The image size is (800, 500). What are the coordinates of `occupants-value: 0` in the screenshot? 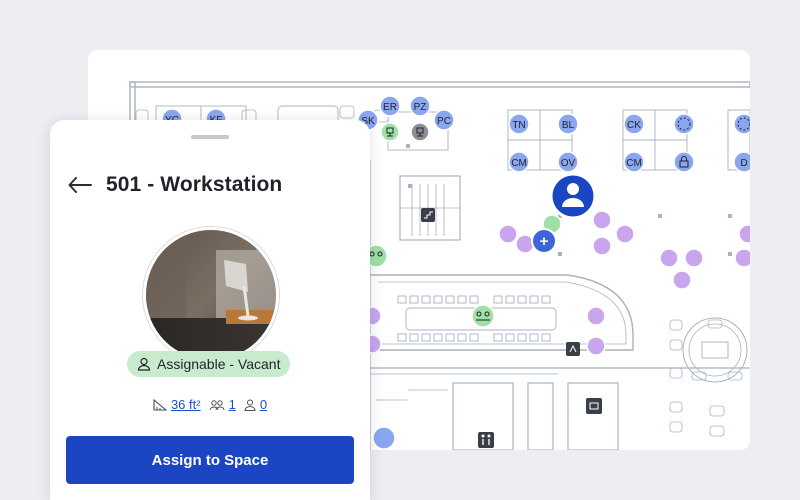 It's located at (263, 404).